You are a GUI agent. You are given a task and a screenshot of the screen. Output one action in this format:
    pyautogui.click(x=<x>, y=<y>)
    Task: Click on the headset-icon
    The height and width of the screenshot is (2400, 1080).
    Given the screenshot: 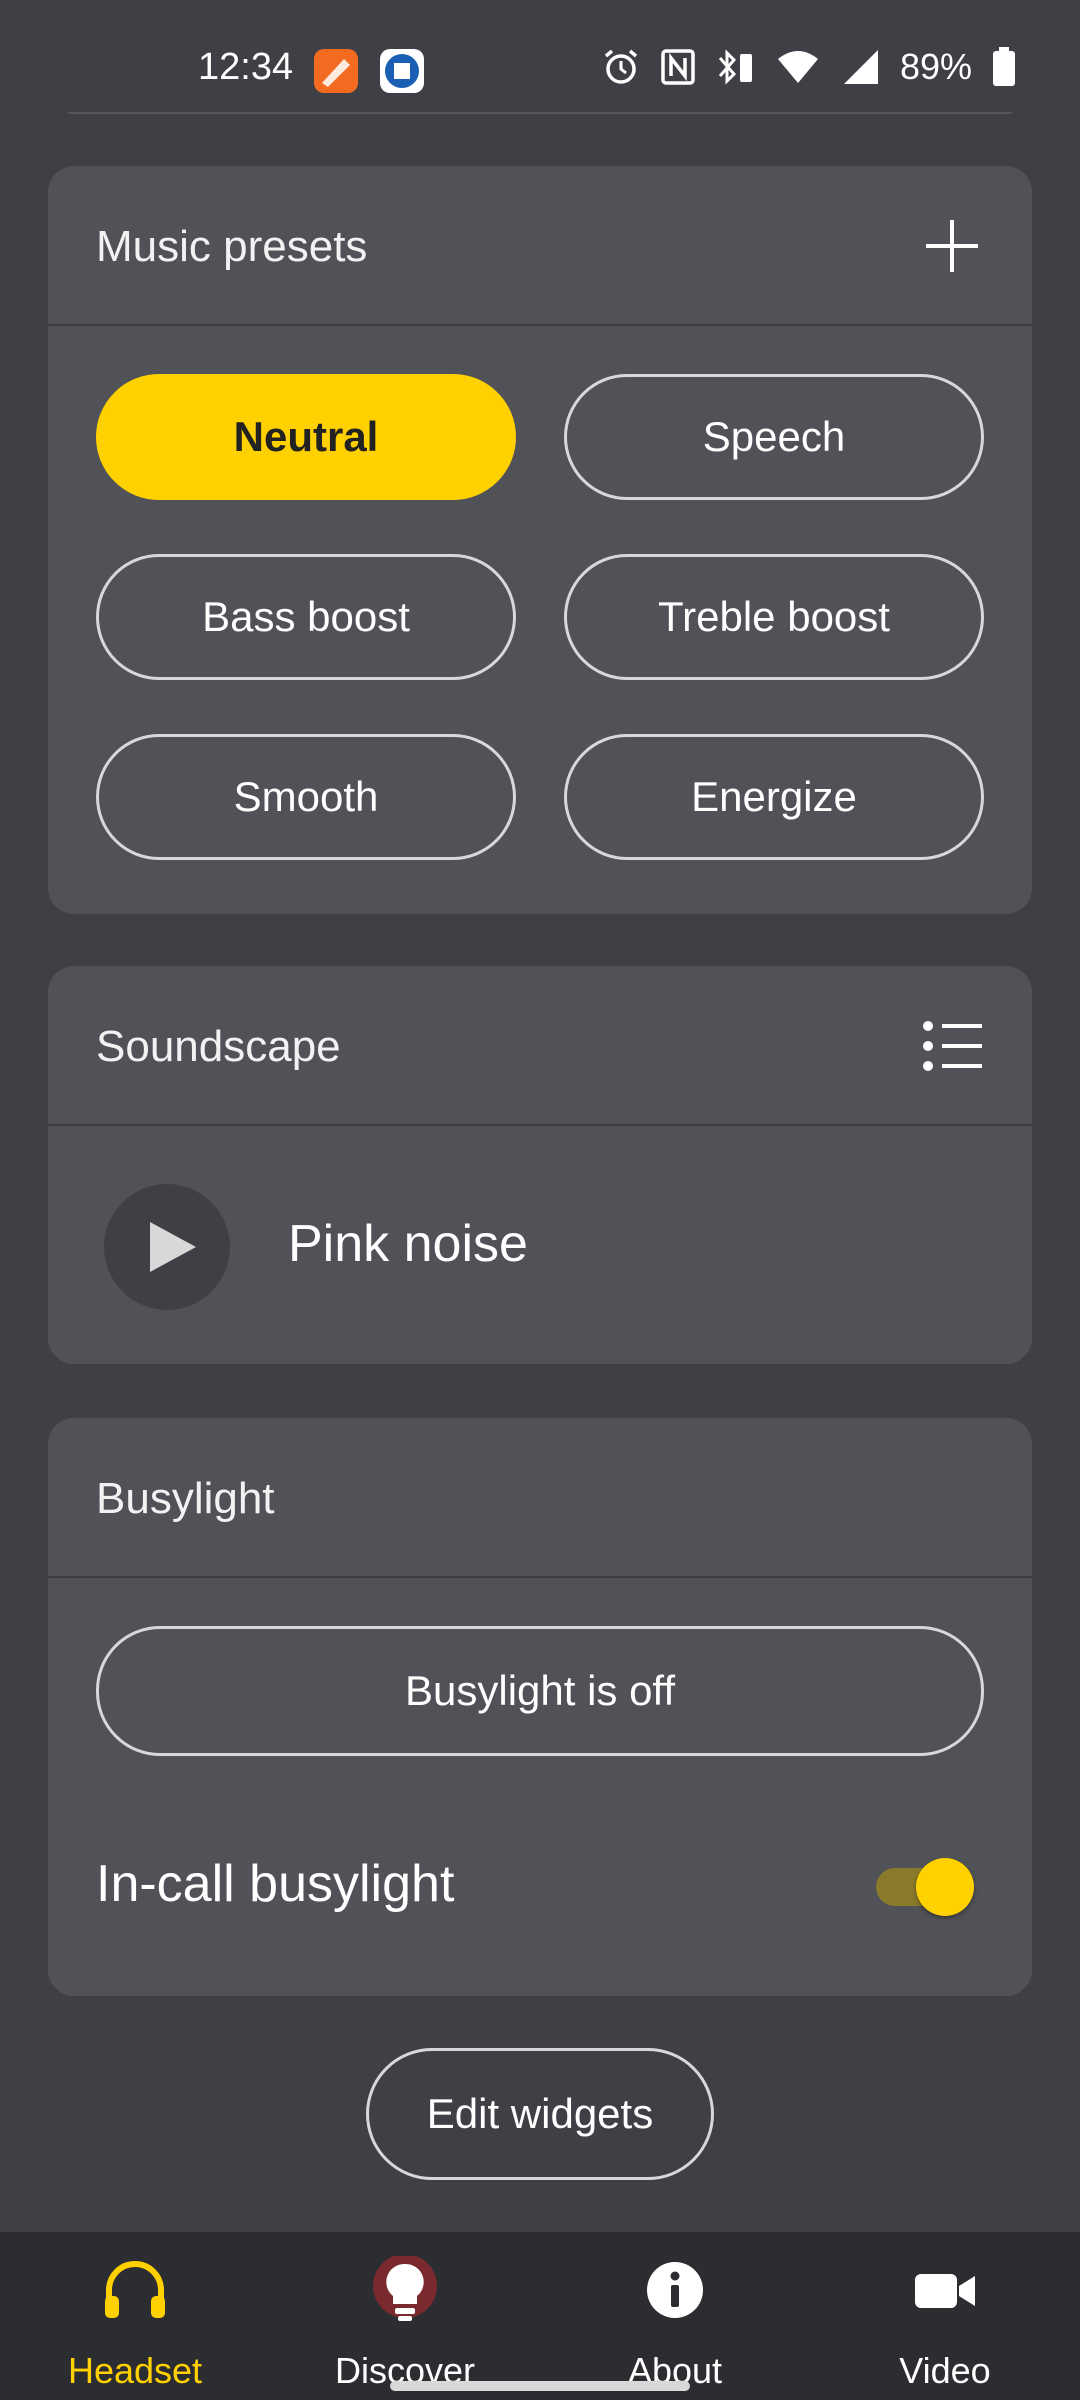 What is the action you would take?
    pyautogui.click(x=135, y=2289)
    